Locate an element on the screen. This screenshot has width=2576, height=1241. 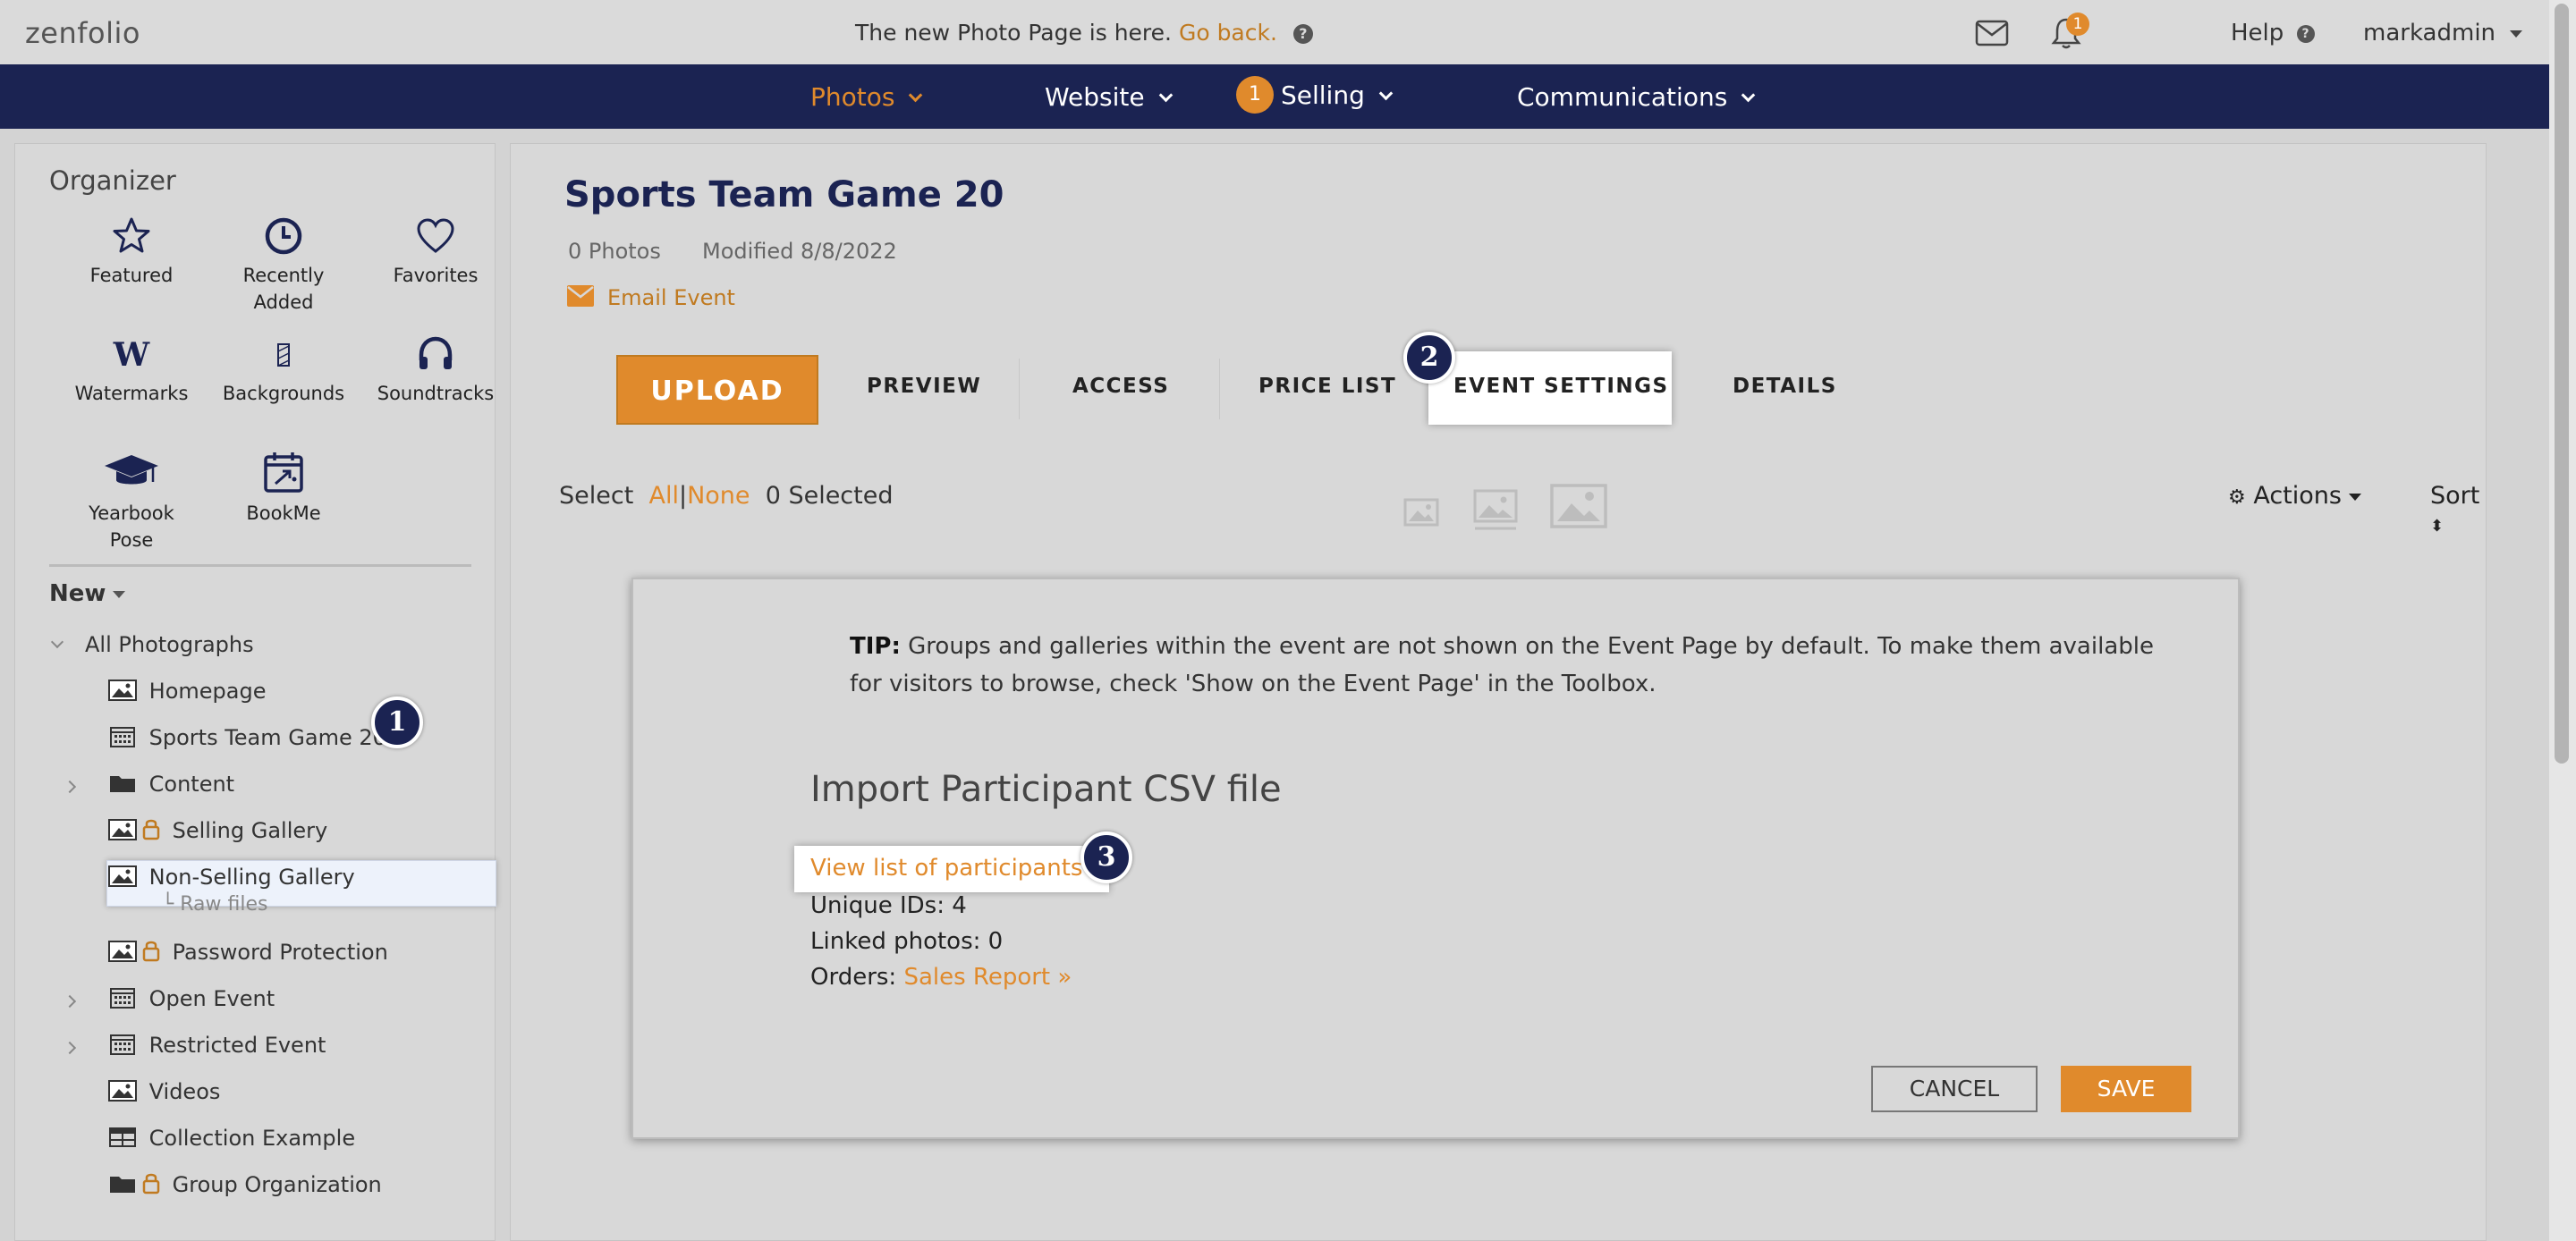
watermark-icon: W is located at coordinates (131, 355).